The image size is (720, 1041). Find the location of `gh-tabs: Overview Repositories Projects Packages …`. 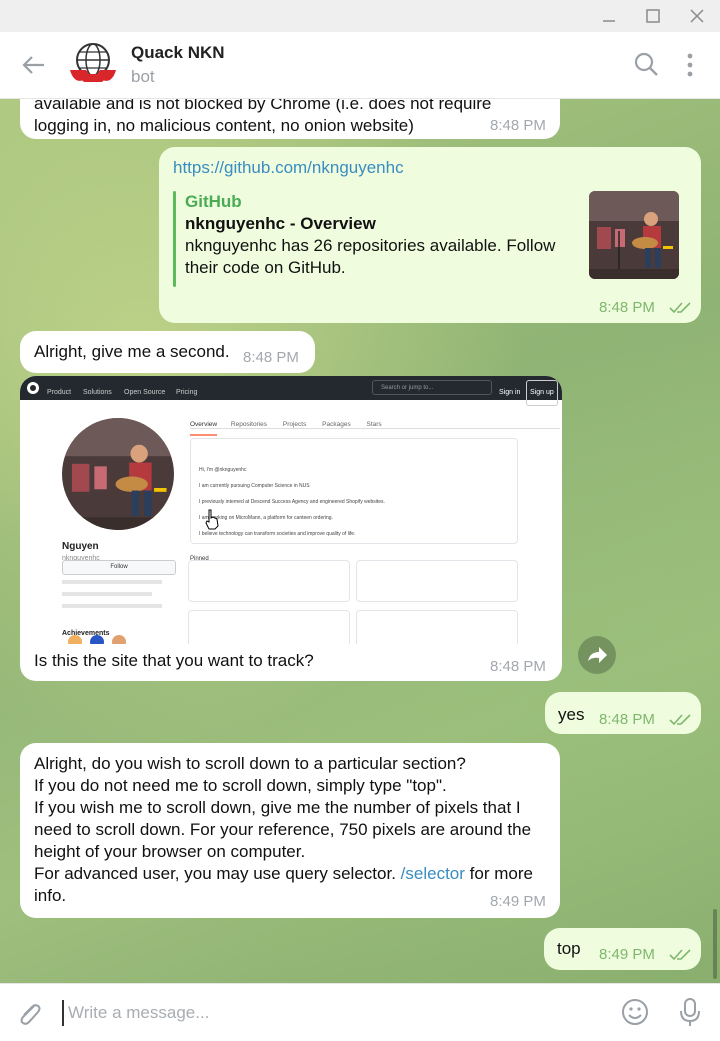

gh-tabs: Overview Repositories Projects Packages … is located at coordinates (286, 425).